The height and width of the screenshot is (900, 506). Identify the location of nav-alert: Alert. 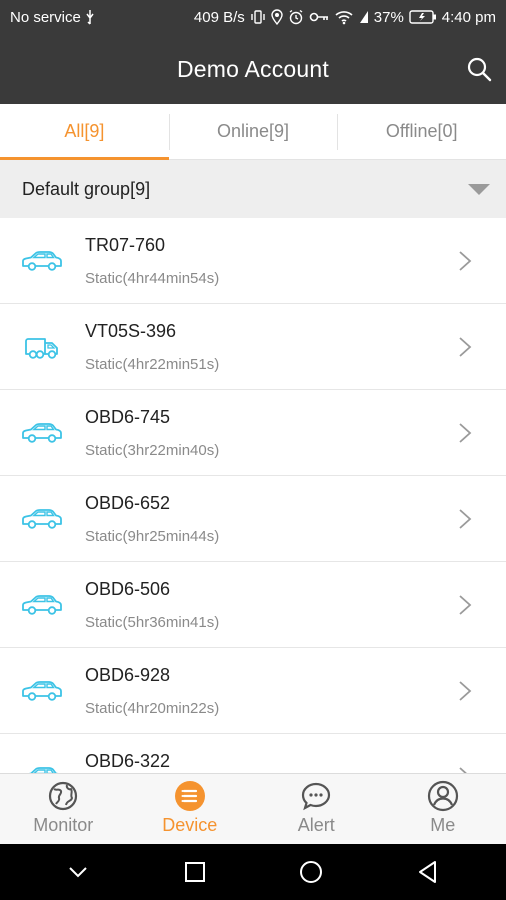
(316, 809).